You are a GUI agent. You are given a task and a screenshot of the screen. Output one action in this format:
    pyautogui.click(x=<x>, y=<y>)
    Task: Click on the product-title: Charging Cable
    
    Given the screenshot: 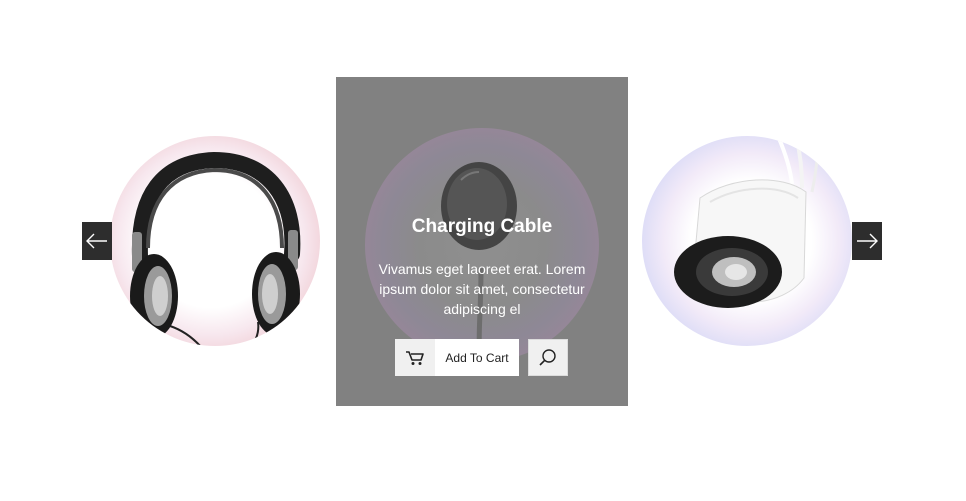 What is the action you would take?
    pyautogui.click(x=482, y=226)
    